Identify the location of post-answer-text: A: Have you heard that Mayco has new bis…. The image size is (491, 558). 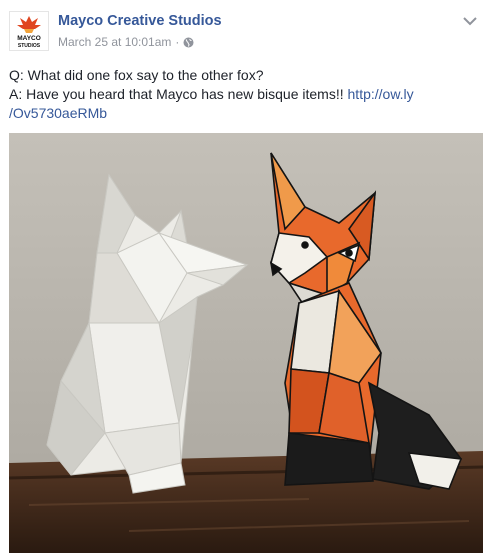
(178, 94).